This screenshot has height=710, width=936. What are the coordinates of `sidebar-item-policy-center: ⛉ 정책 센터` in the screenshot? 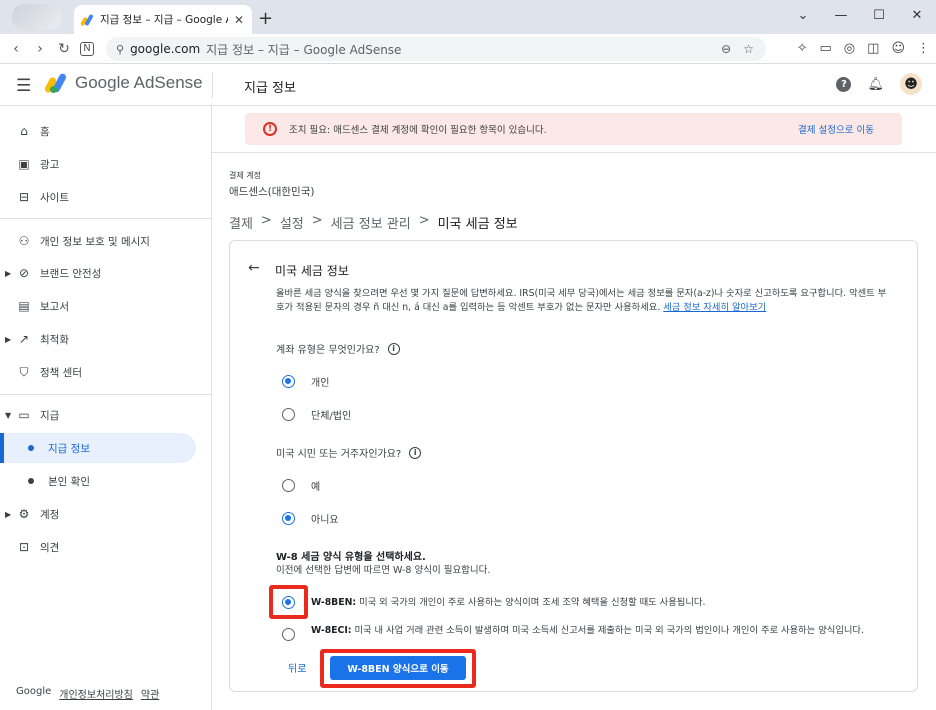 It's located at (98, 372).